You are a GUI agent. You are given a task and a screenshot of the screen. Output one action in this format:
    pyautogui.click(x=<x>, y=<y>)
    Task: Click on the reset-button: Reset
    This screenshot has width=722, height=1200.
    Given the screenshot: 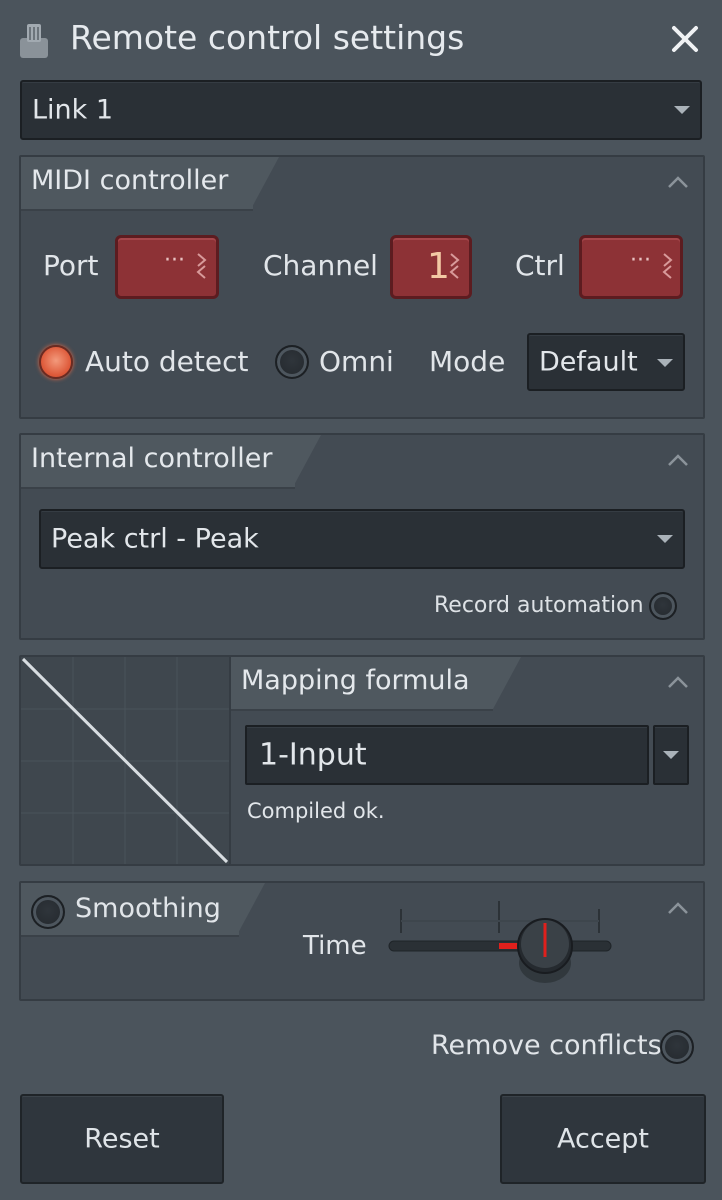 What is the action you would take?
    pyautogui.click(x=122, y=1139)
    